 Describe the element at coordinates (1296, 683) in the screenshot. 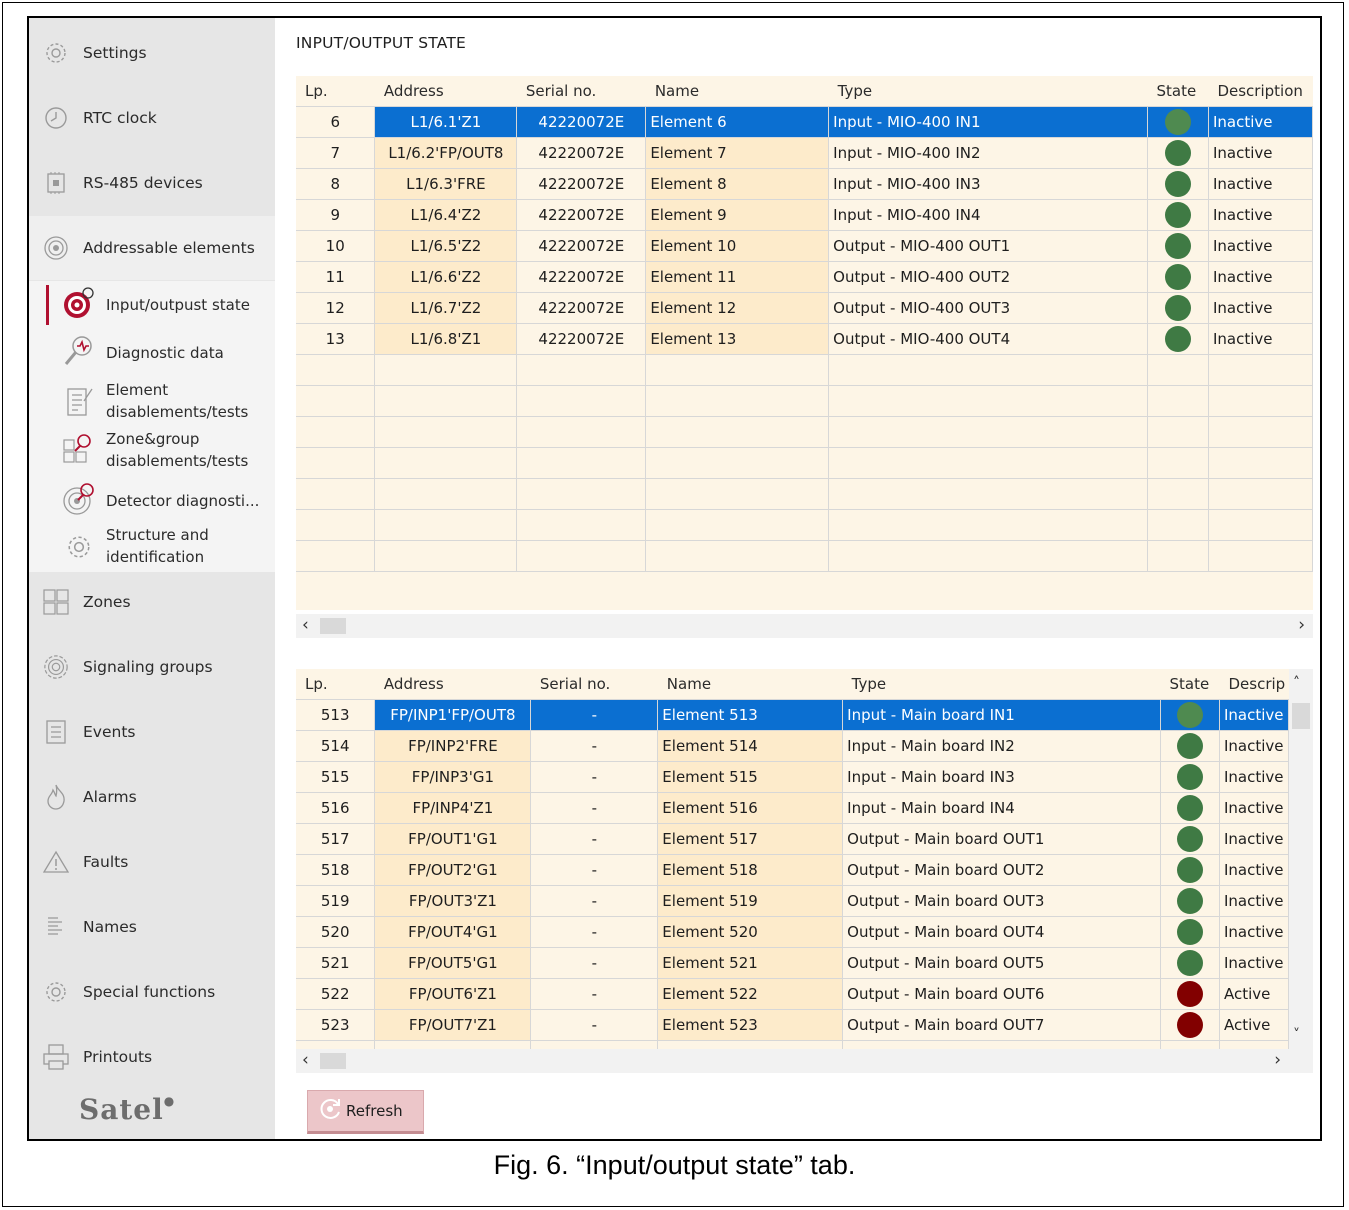

I see `scroll-up-icon: ˄` at that location.